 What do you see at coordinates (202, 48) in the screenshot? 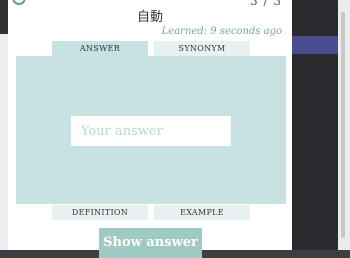
I see `tab-synonym: SYNONYM` at bounding box center [202, 48].